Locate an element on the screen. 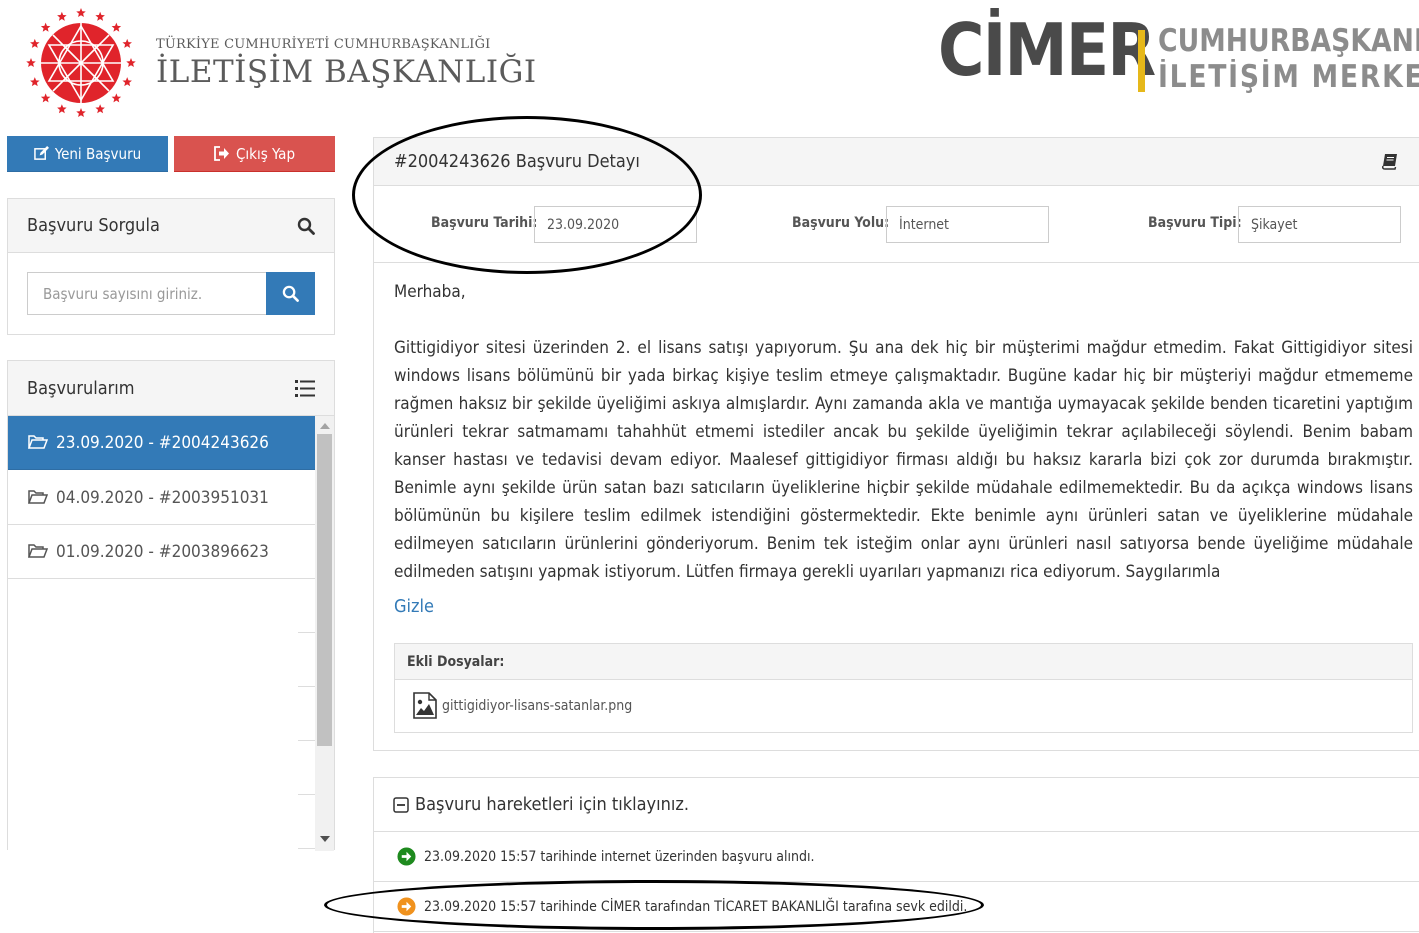 This screenshot has height=933, width=1419. detail-heading: #2004243626 Başvuru Detayı is located at coordinates (896, 162).